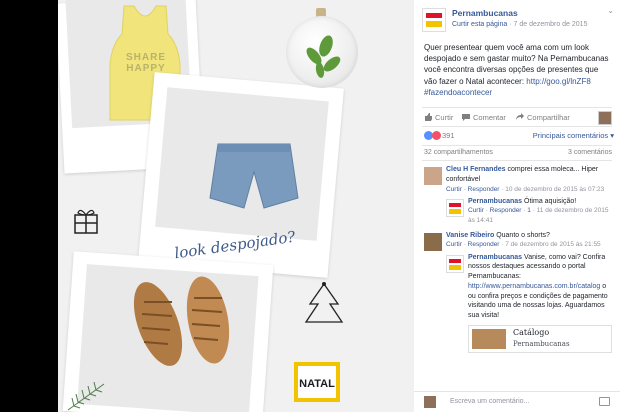 This screenshot has height=412, width=620. I want to click on post-date: 7 de dezembro de 2015, so click(551, 24).